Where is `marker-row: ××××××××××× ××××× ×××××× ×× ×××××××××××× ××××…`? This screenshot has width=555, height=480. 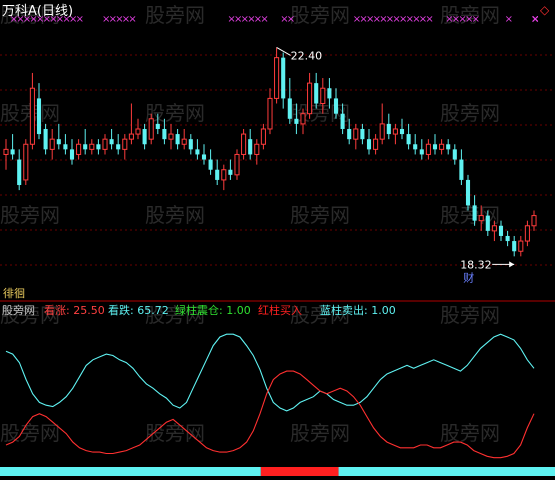
marker-row: ××××××××××× ××××× ×××××× ×× ×××××××××××× ××××… is located at coordinates (275, 19).